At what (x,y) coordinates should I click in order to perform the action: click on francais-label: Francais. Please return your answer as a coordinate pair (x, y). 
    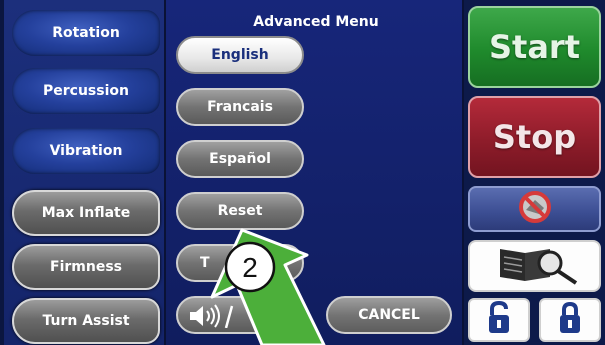
    Looking at the image, I should click on (240, 107).